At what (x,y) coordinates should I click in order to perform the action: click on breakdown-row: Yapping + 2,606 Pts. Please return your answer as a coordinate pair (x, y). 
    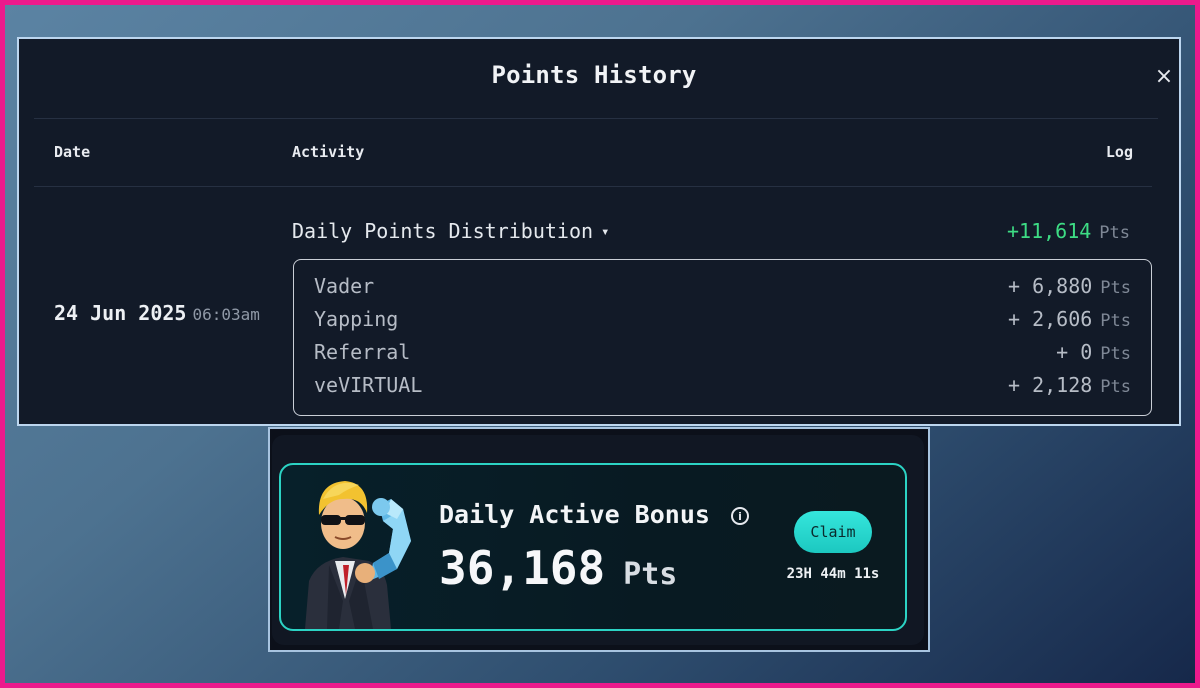
    Looking at the image, I should click on (722, 321).